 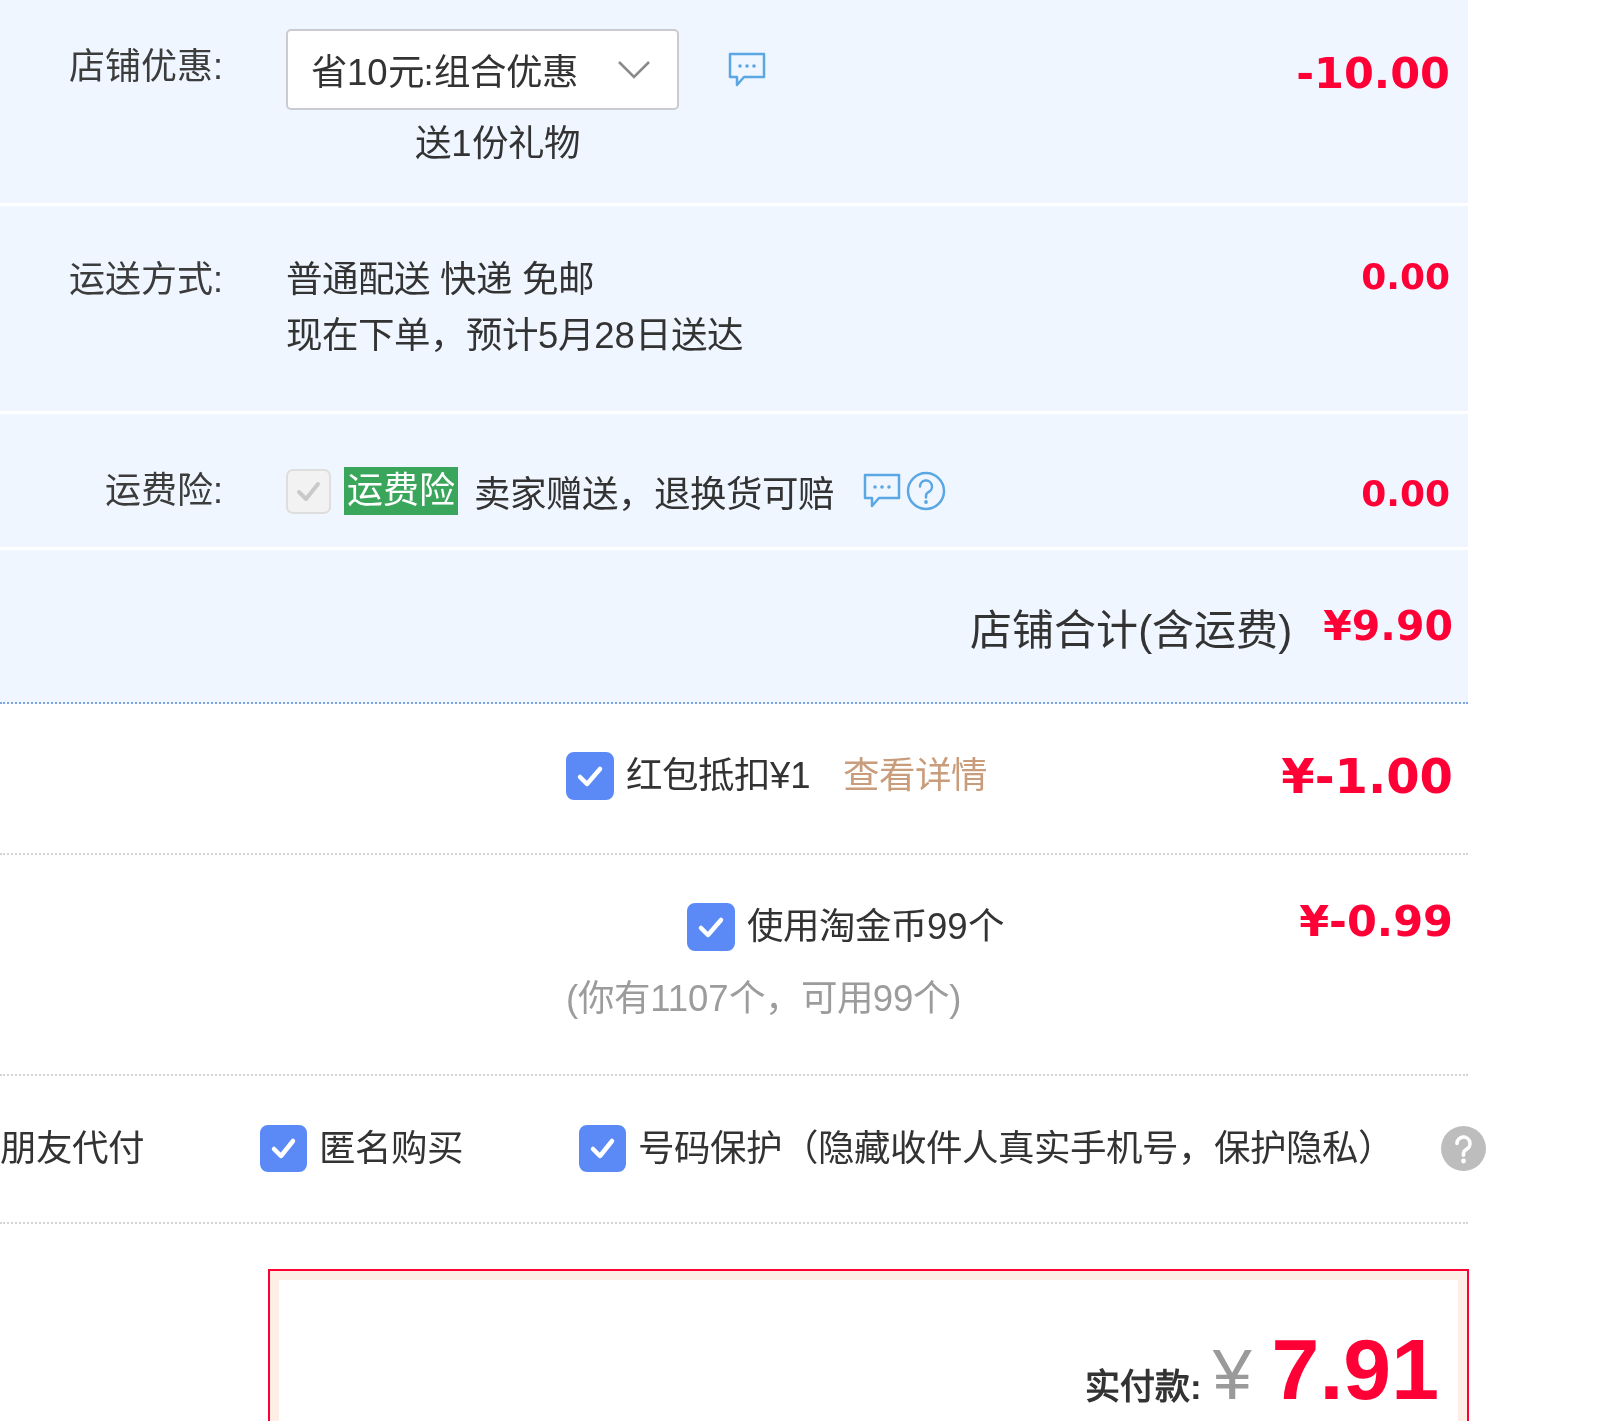 What do you see at coordinates (1405, 494) in the screenshot?
I see `insurance-amount: 0.00` at bounding box center [1405, 494].